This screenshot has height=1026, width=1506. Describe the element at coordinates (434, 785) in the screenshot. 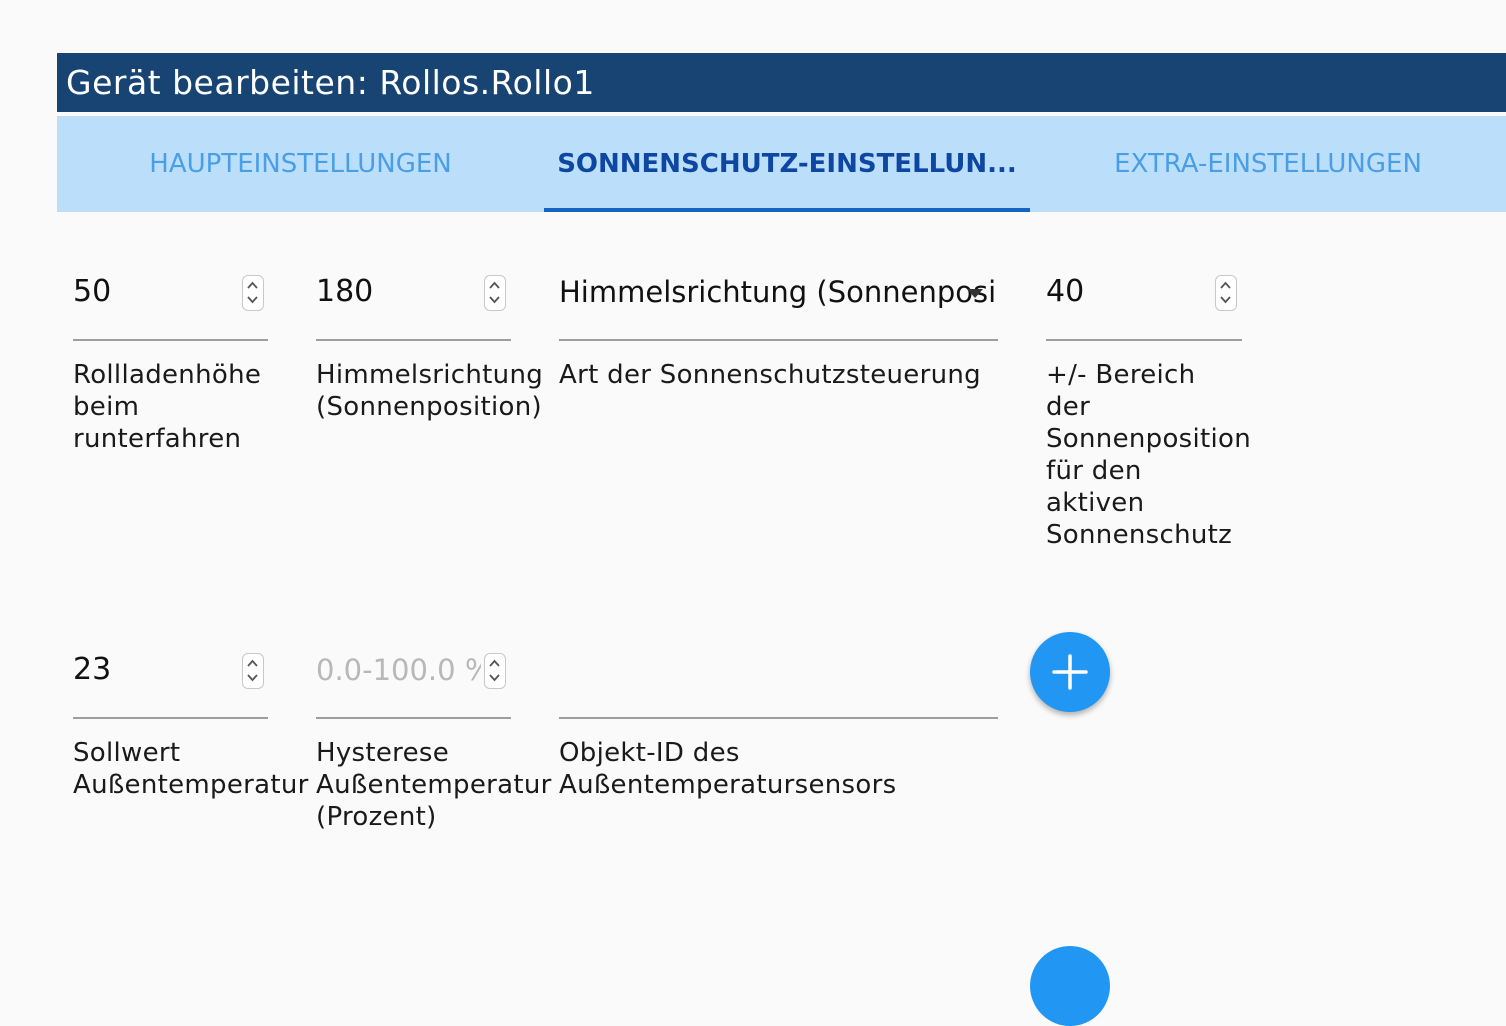

I see `hysterese-aussentemp-label: Hysterese Außentemperatur (Prozent)` at that location.